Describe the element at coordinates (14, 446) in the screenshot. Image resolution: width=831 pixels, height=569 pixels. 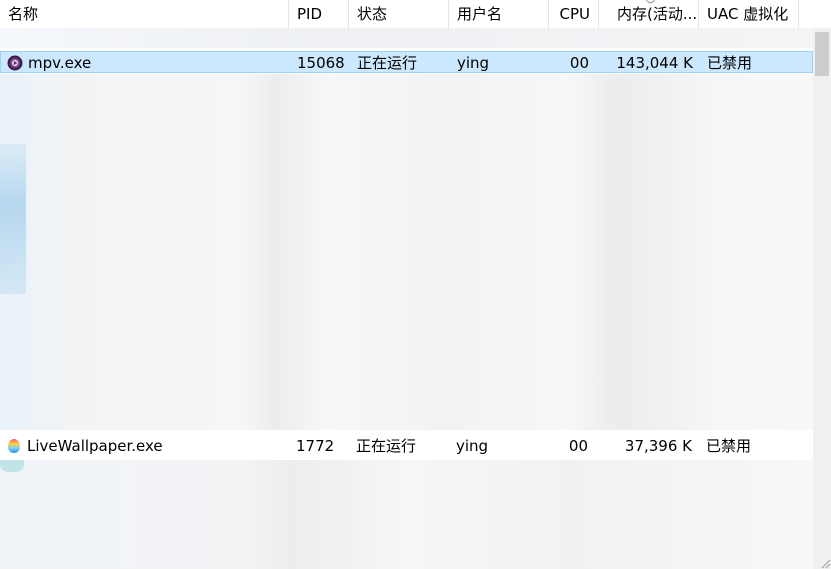
I see `livewallpaper-icon` at that location.